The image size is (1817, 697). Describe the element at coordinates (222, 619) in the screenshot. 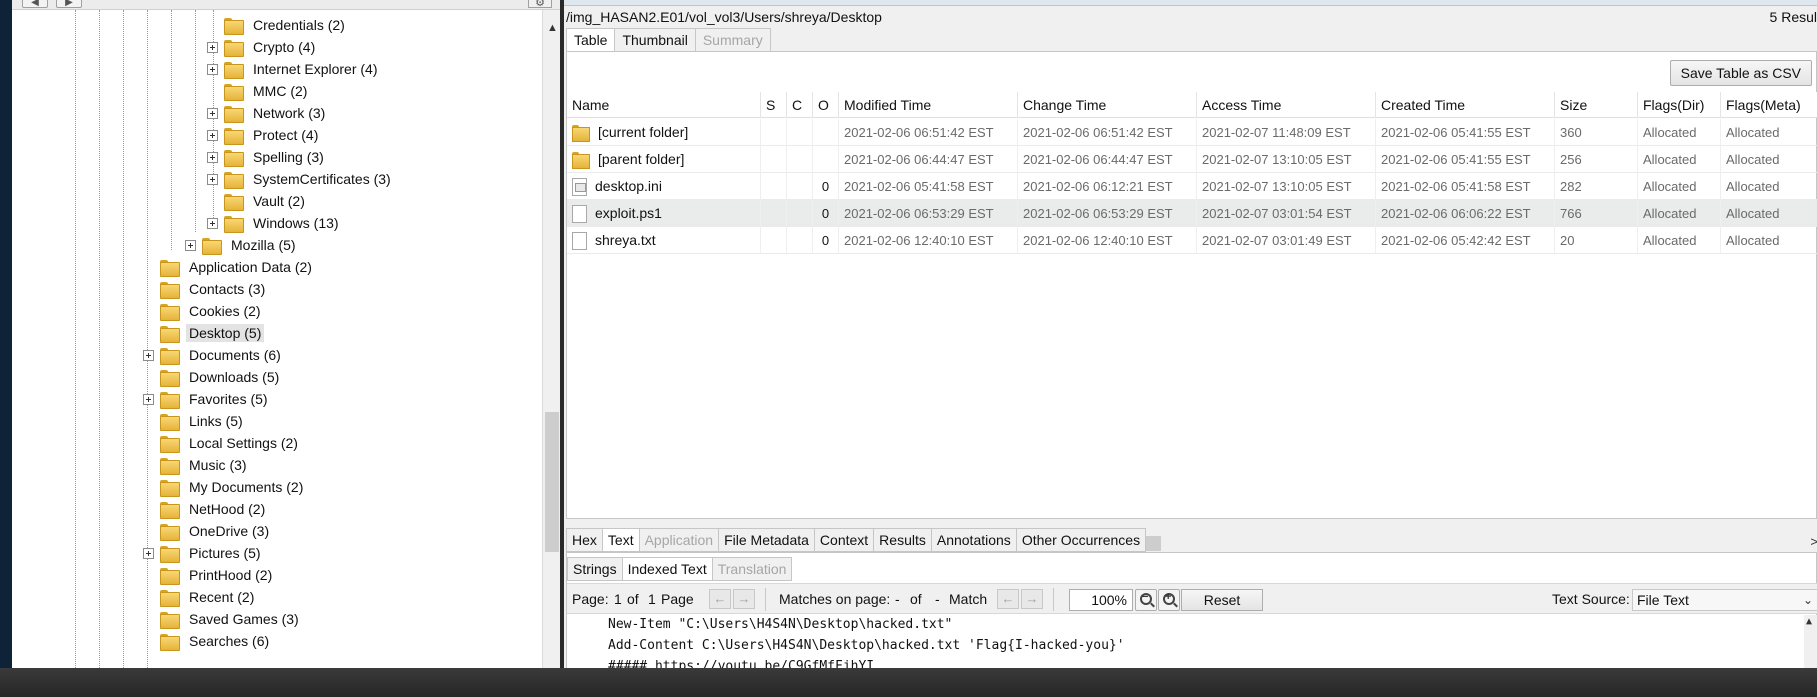

I see `tree-item: Saved Games (3)` at that location.